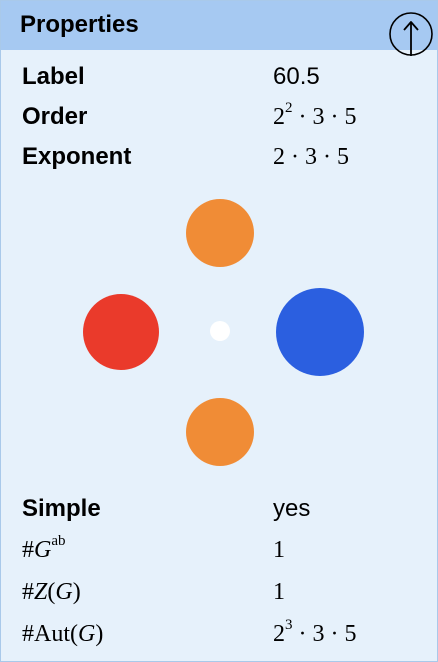 This screenshot has height=662, width=438. Describe the element at coordinates (63, 634) in the screenshot. I see `property-key: #Aut(G)` at that location.